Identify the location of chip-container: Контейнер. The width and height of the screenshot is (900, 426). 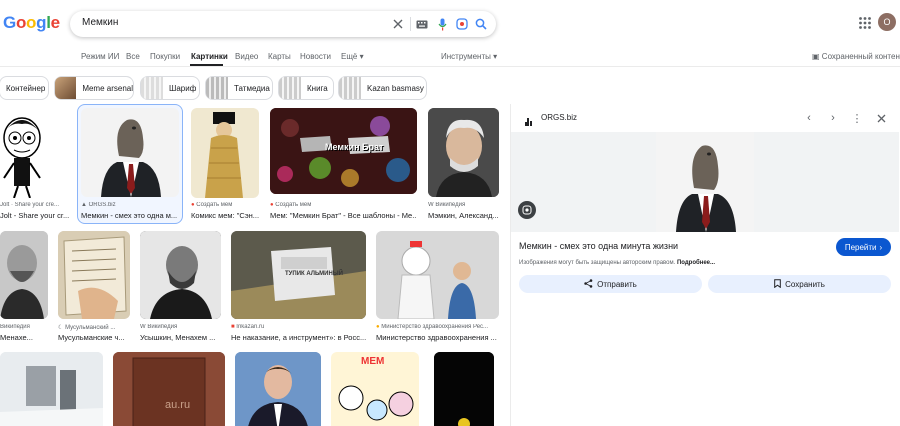
(24, 88).